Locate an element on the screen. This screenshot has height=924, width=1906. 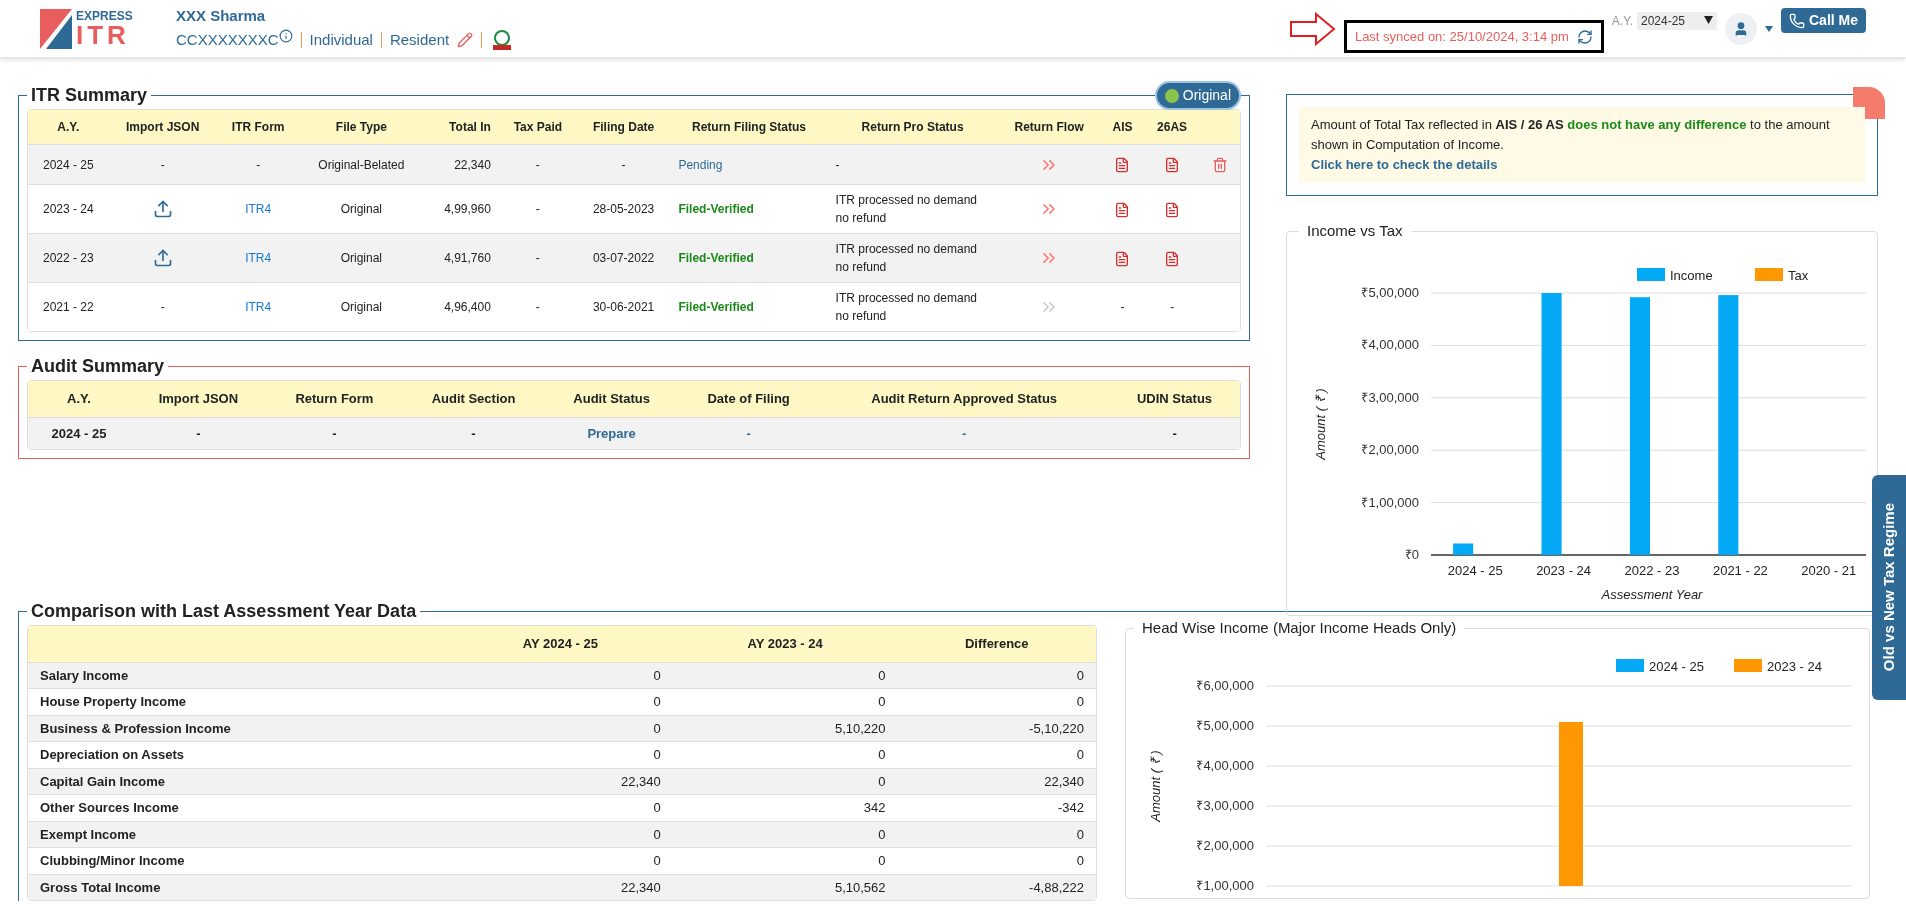
column-header: Return Pro Status is located at coordinates (912, 127).